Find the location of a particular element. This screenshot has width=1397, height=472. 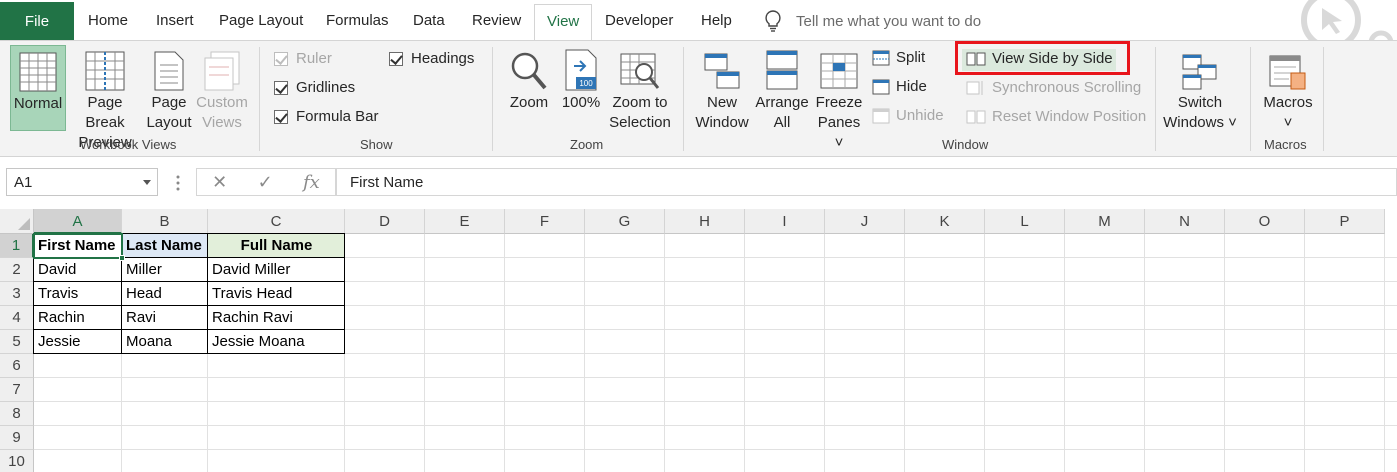

cell-b5: Moana is located at coordinates (165, 342).